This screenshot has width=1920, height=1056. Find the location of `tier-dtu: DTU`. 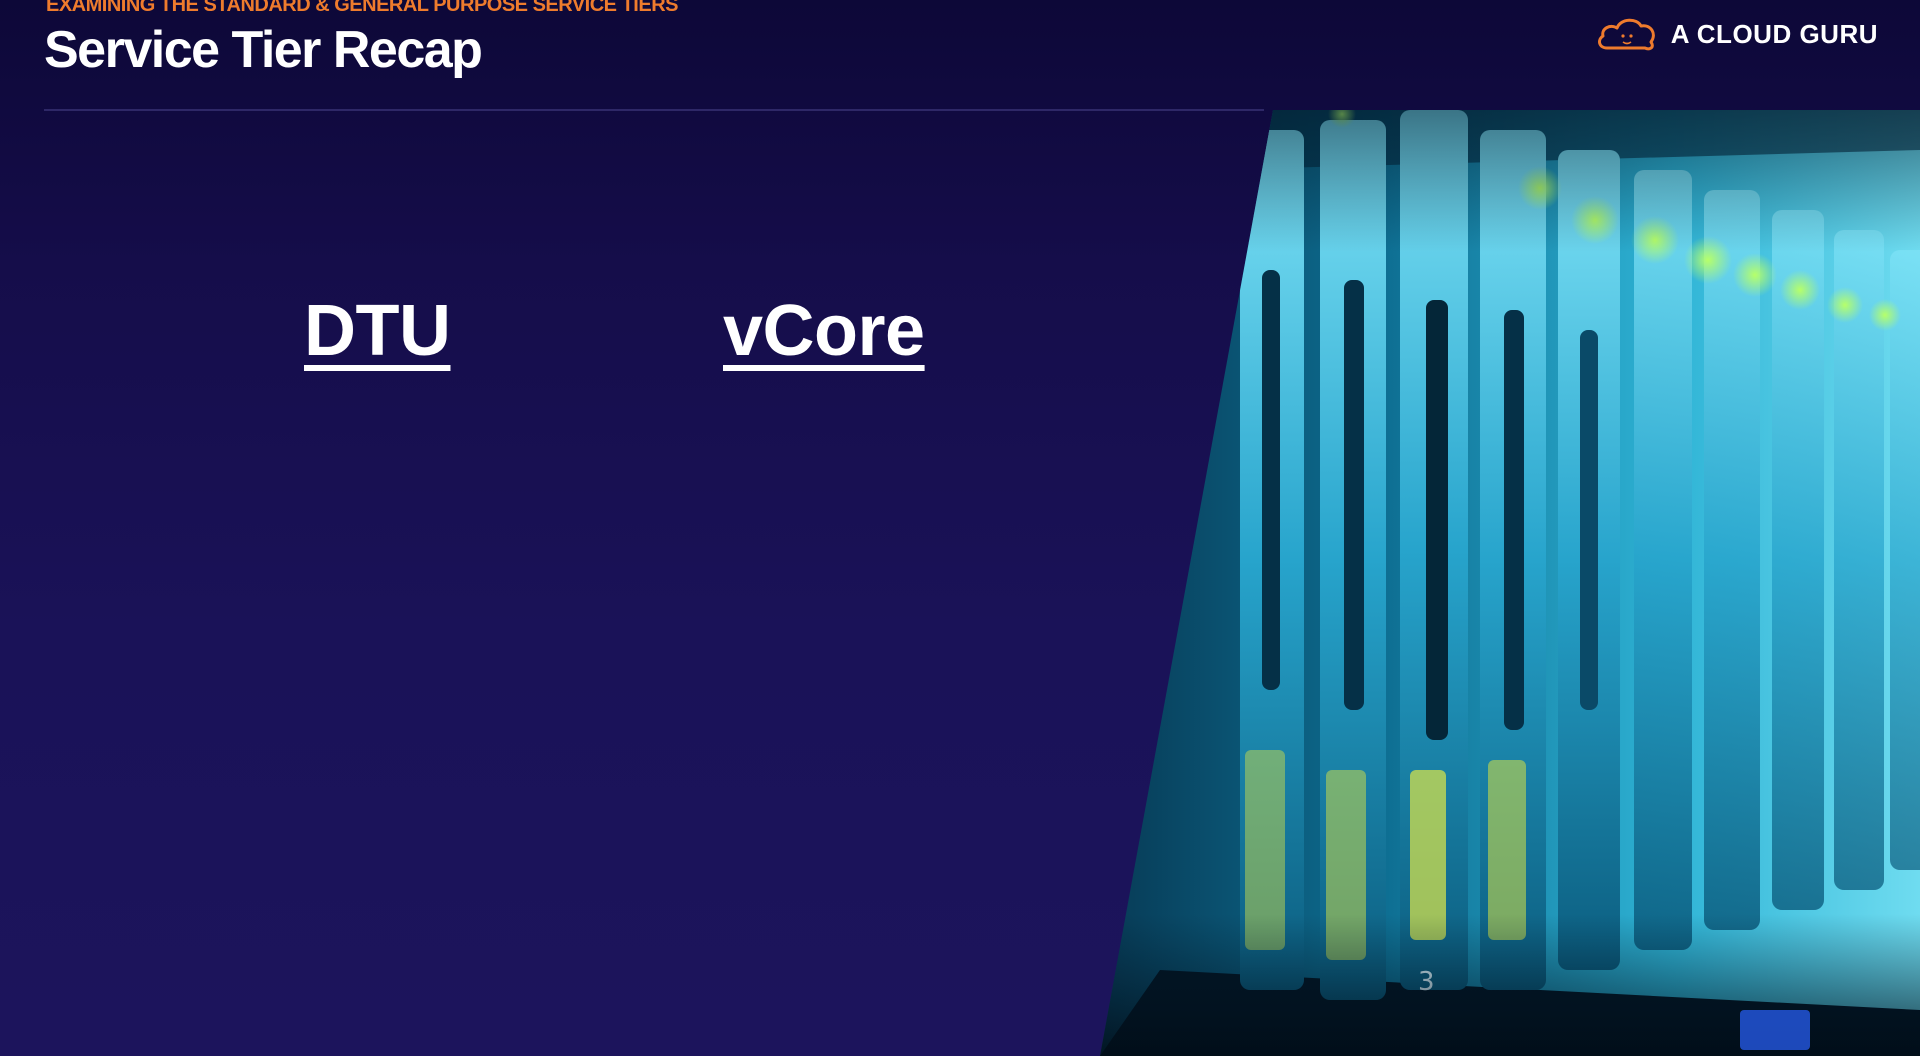

tier-dtu: DTU is located at coordinates (377, 331).